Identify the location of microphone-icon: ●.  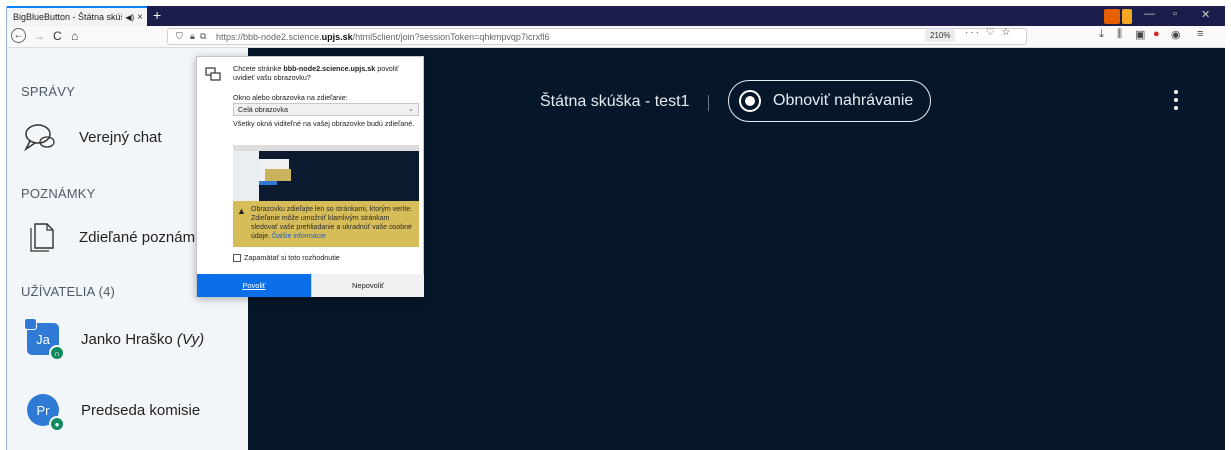
(57, 424).